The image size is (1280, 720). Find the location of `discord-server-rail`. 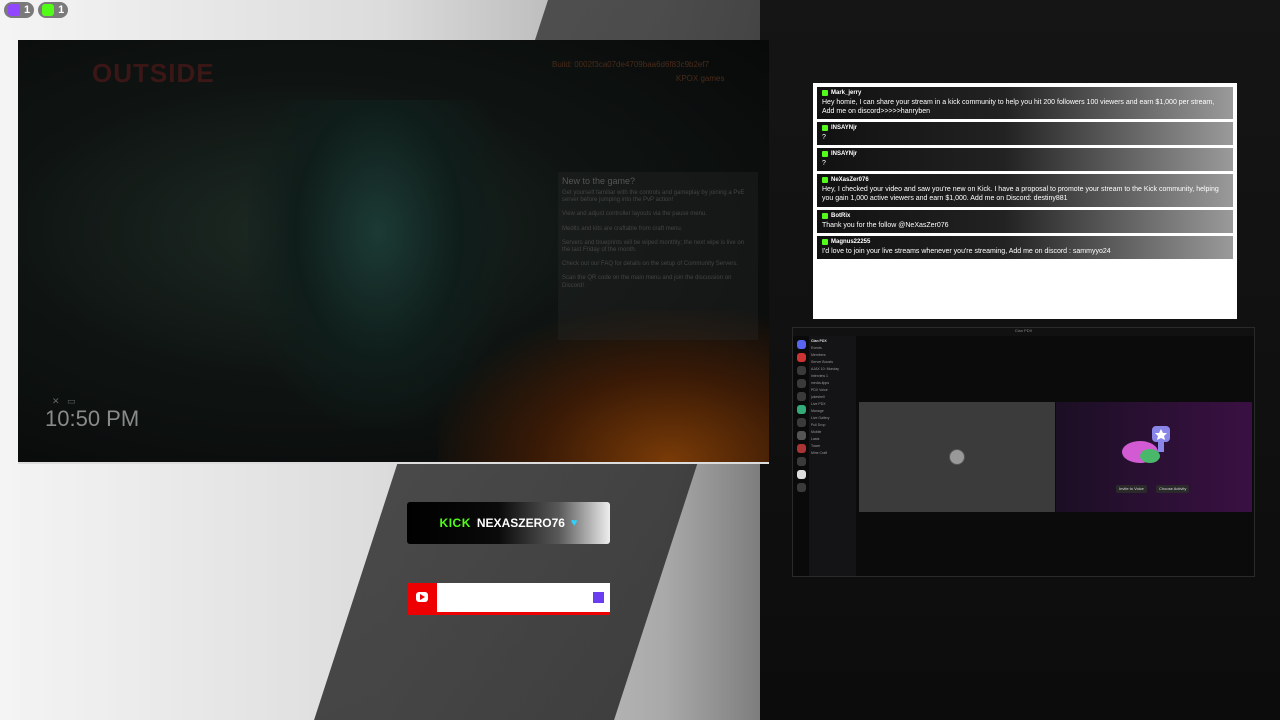

discord-server-rail is located at coordinates (801, 456).